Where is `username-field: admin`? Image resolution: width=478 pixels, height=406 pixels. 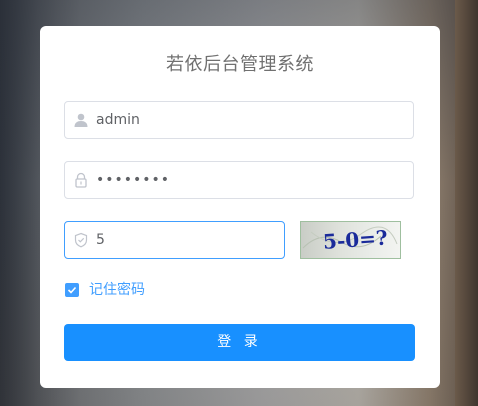
username-field: admin is located at coordinates (239, 120).